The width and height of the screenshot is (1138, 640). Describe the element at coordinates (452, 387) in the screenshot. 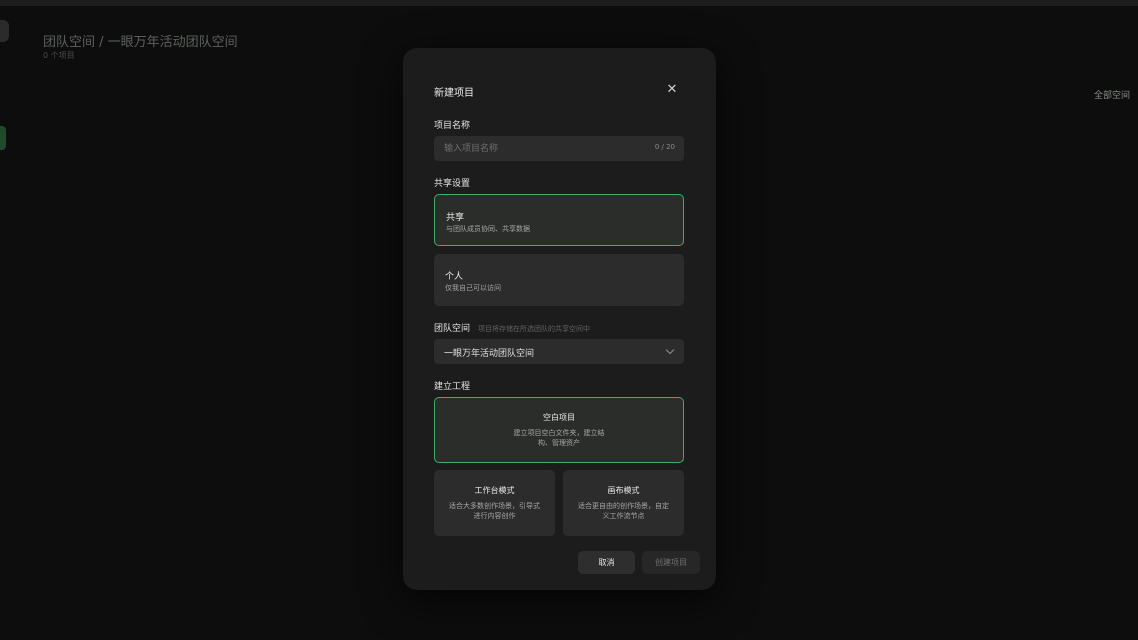

I see `build-project-label: 建立工程` at that location.